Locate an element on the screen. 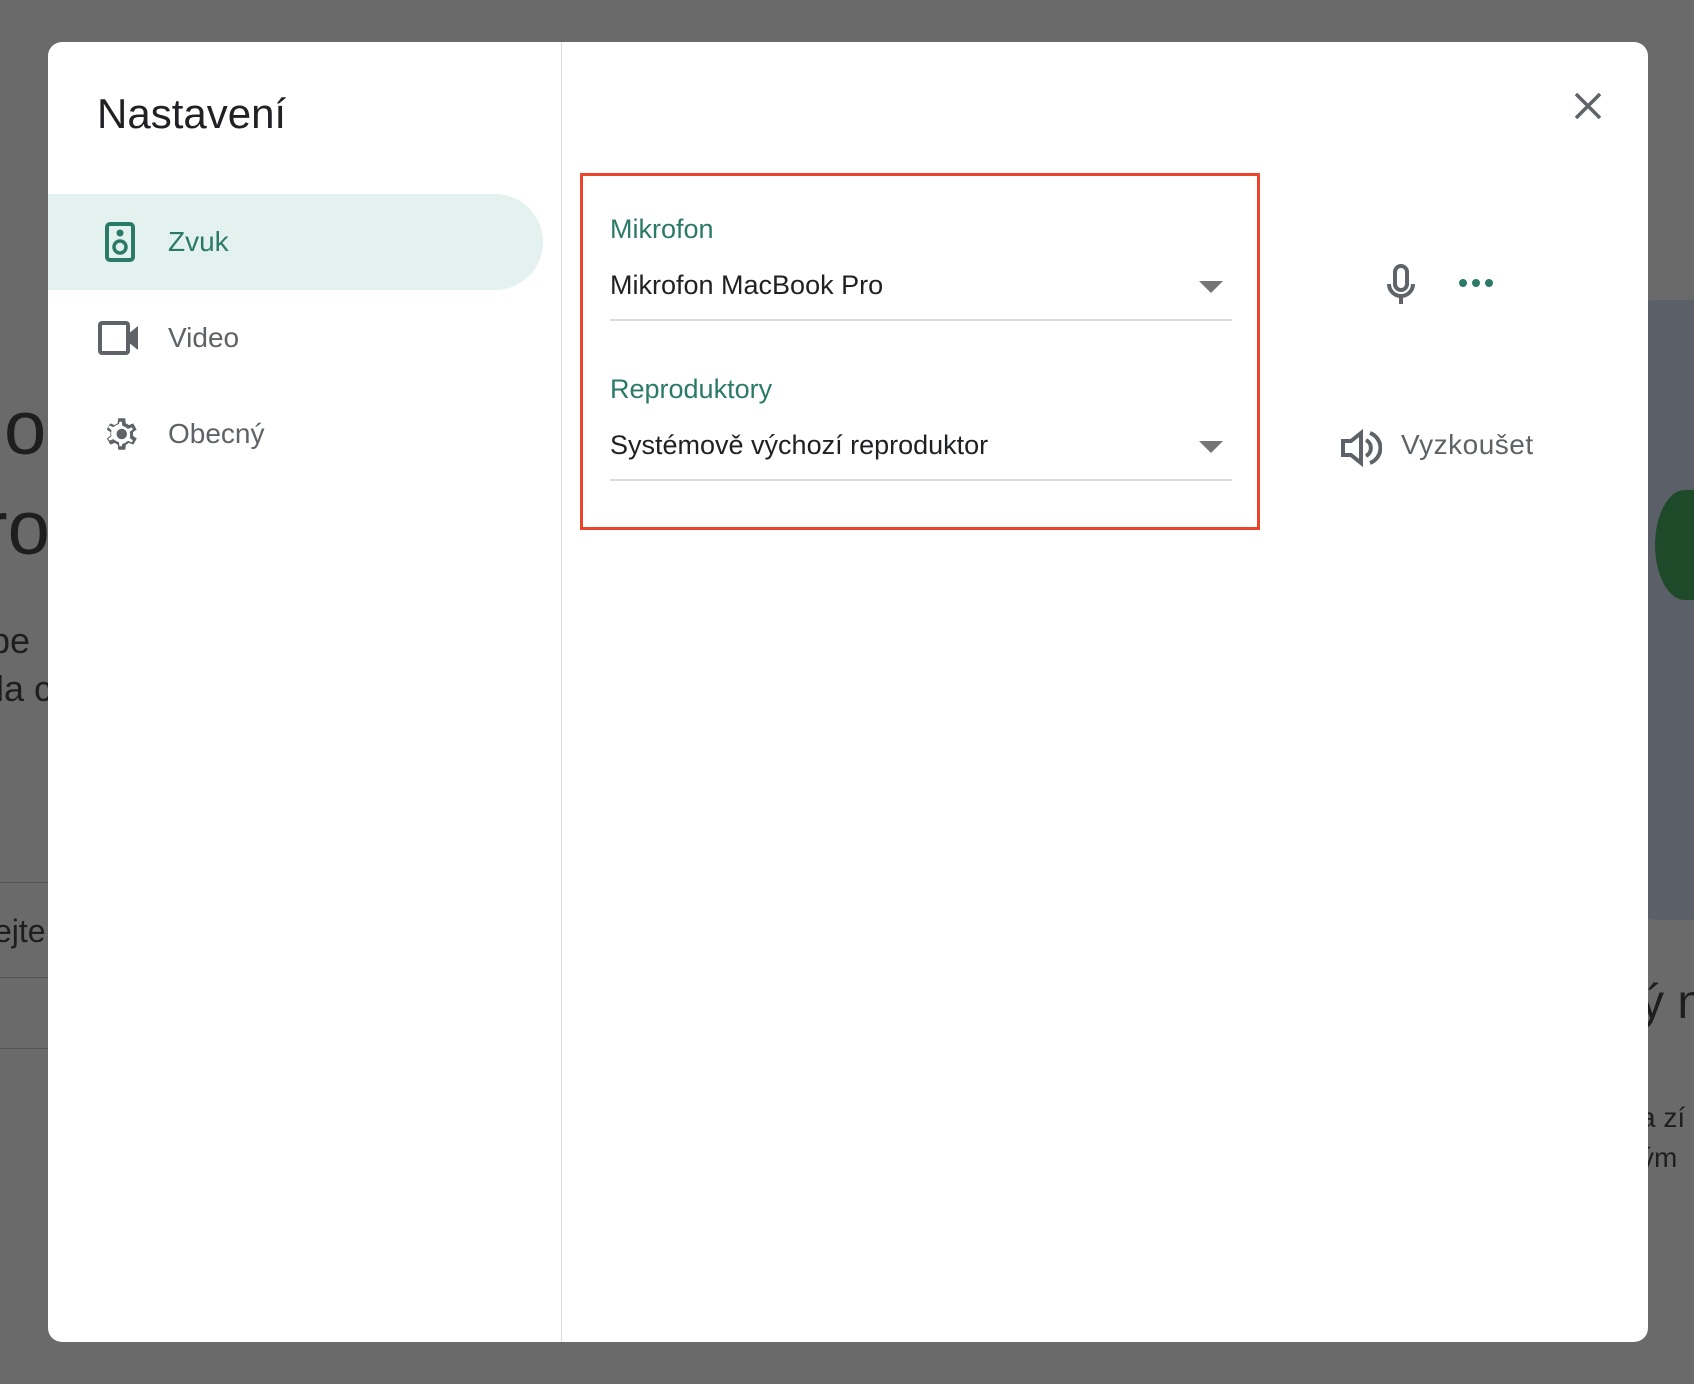  nav-item-audio: Zvuk is located at coordinates (295, 242).